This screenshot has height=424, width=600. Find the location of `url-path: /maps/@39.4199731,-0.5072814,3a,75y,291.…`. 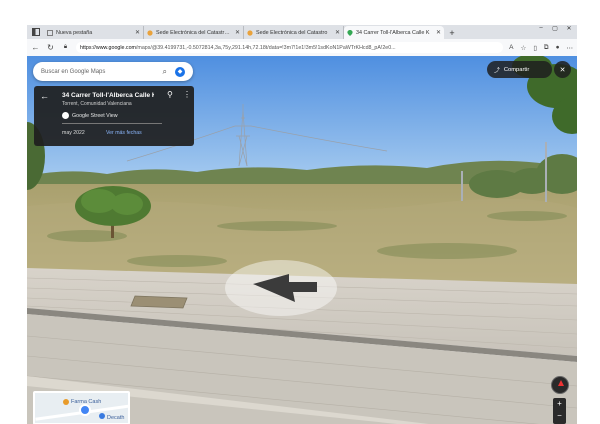

url-path: /maps/@39.4199731,-0.5072814,3a,75y,291.… is located at coordinates (265, 47).